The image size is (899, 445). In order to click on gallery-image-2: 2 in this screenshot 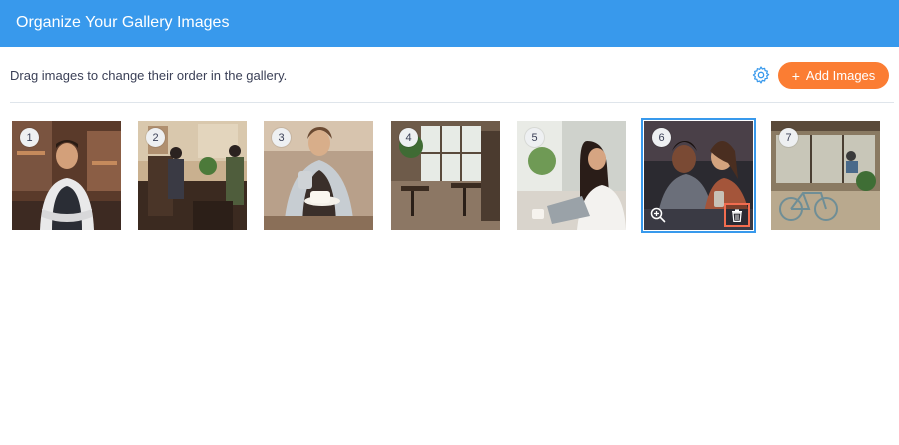, I will do `click(192, 175)`.